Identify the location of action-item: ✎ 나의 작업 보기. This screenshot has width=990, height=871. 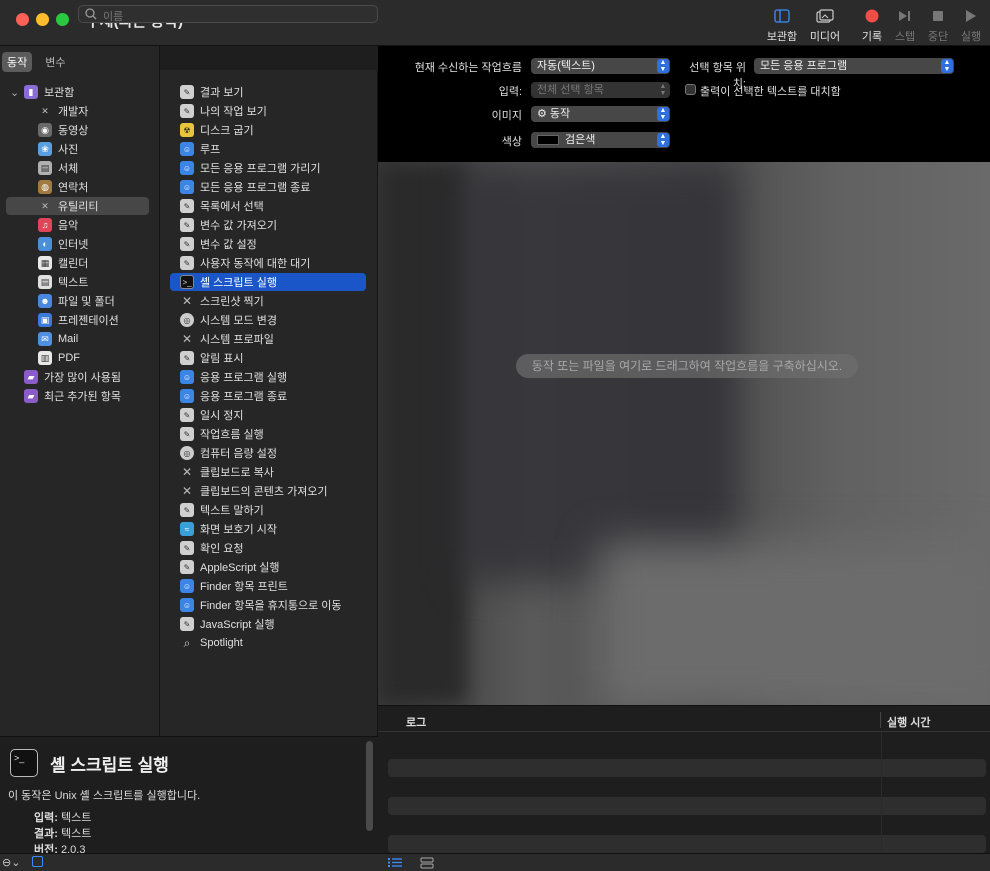
(268, 111).